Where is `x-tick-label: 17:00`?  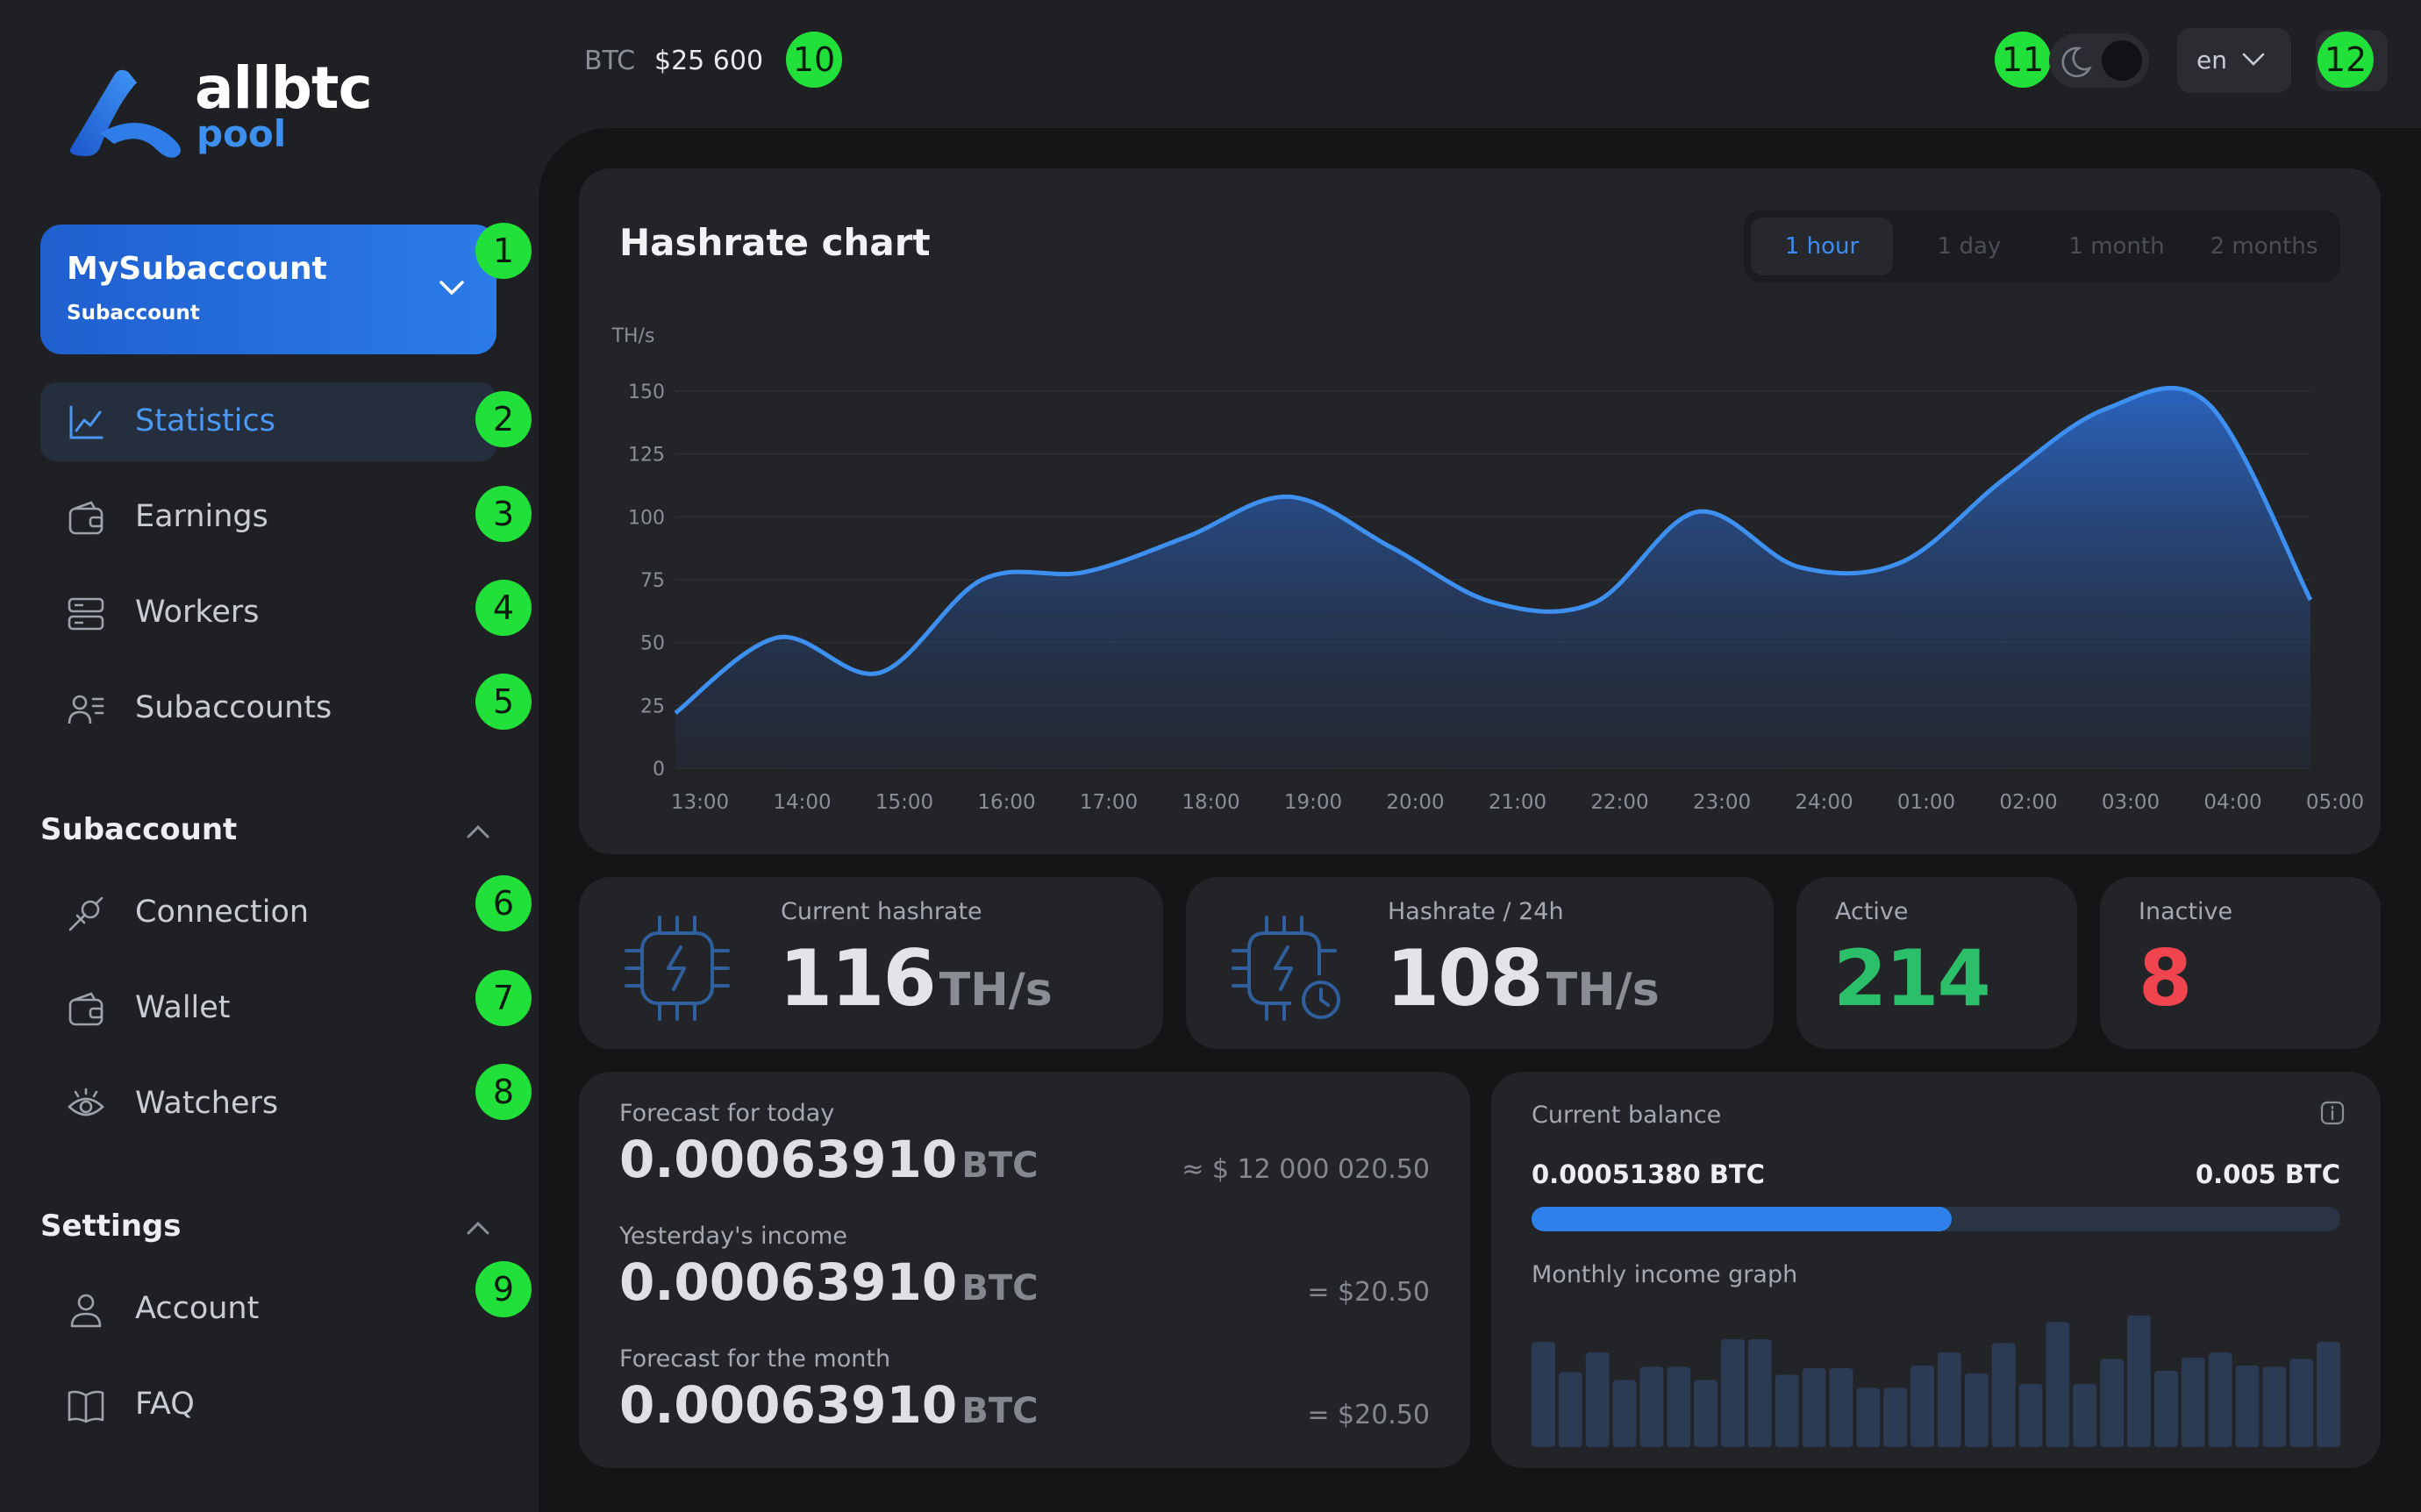
x-tick-label: 17:00 is located at coordinates (1109, 802).